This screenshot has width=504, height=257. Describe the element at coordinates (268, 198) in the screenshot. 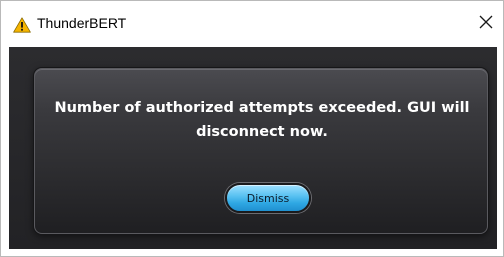

I see `dismiss-button: Dismiss` at that location.